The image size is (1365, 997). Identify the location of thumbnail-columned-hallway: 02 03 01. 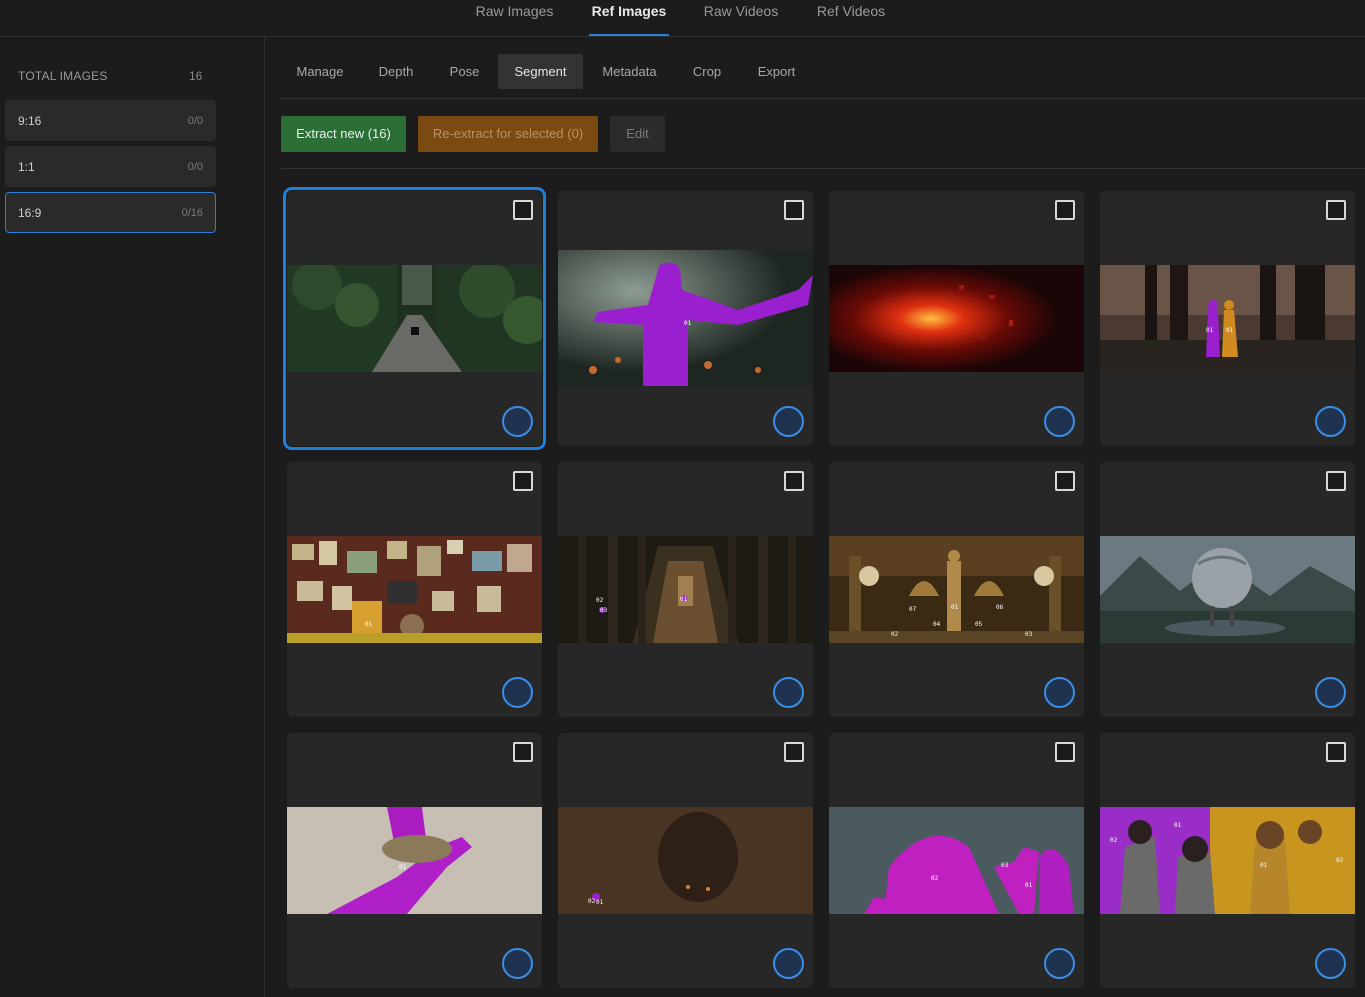
(685, 589).